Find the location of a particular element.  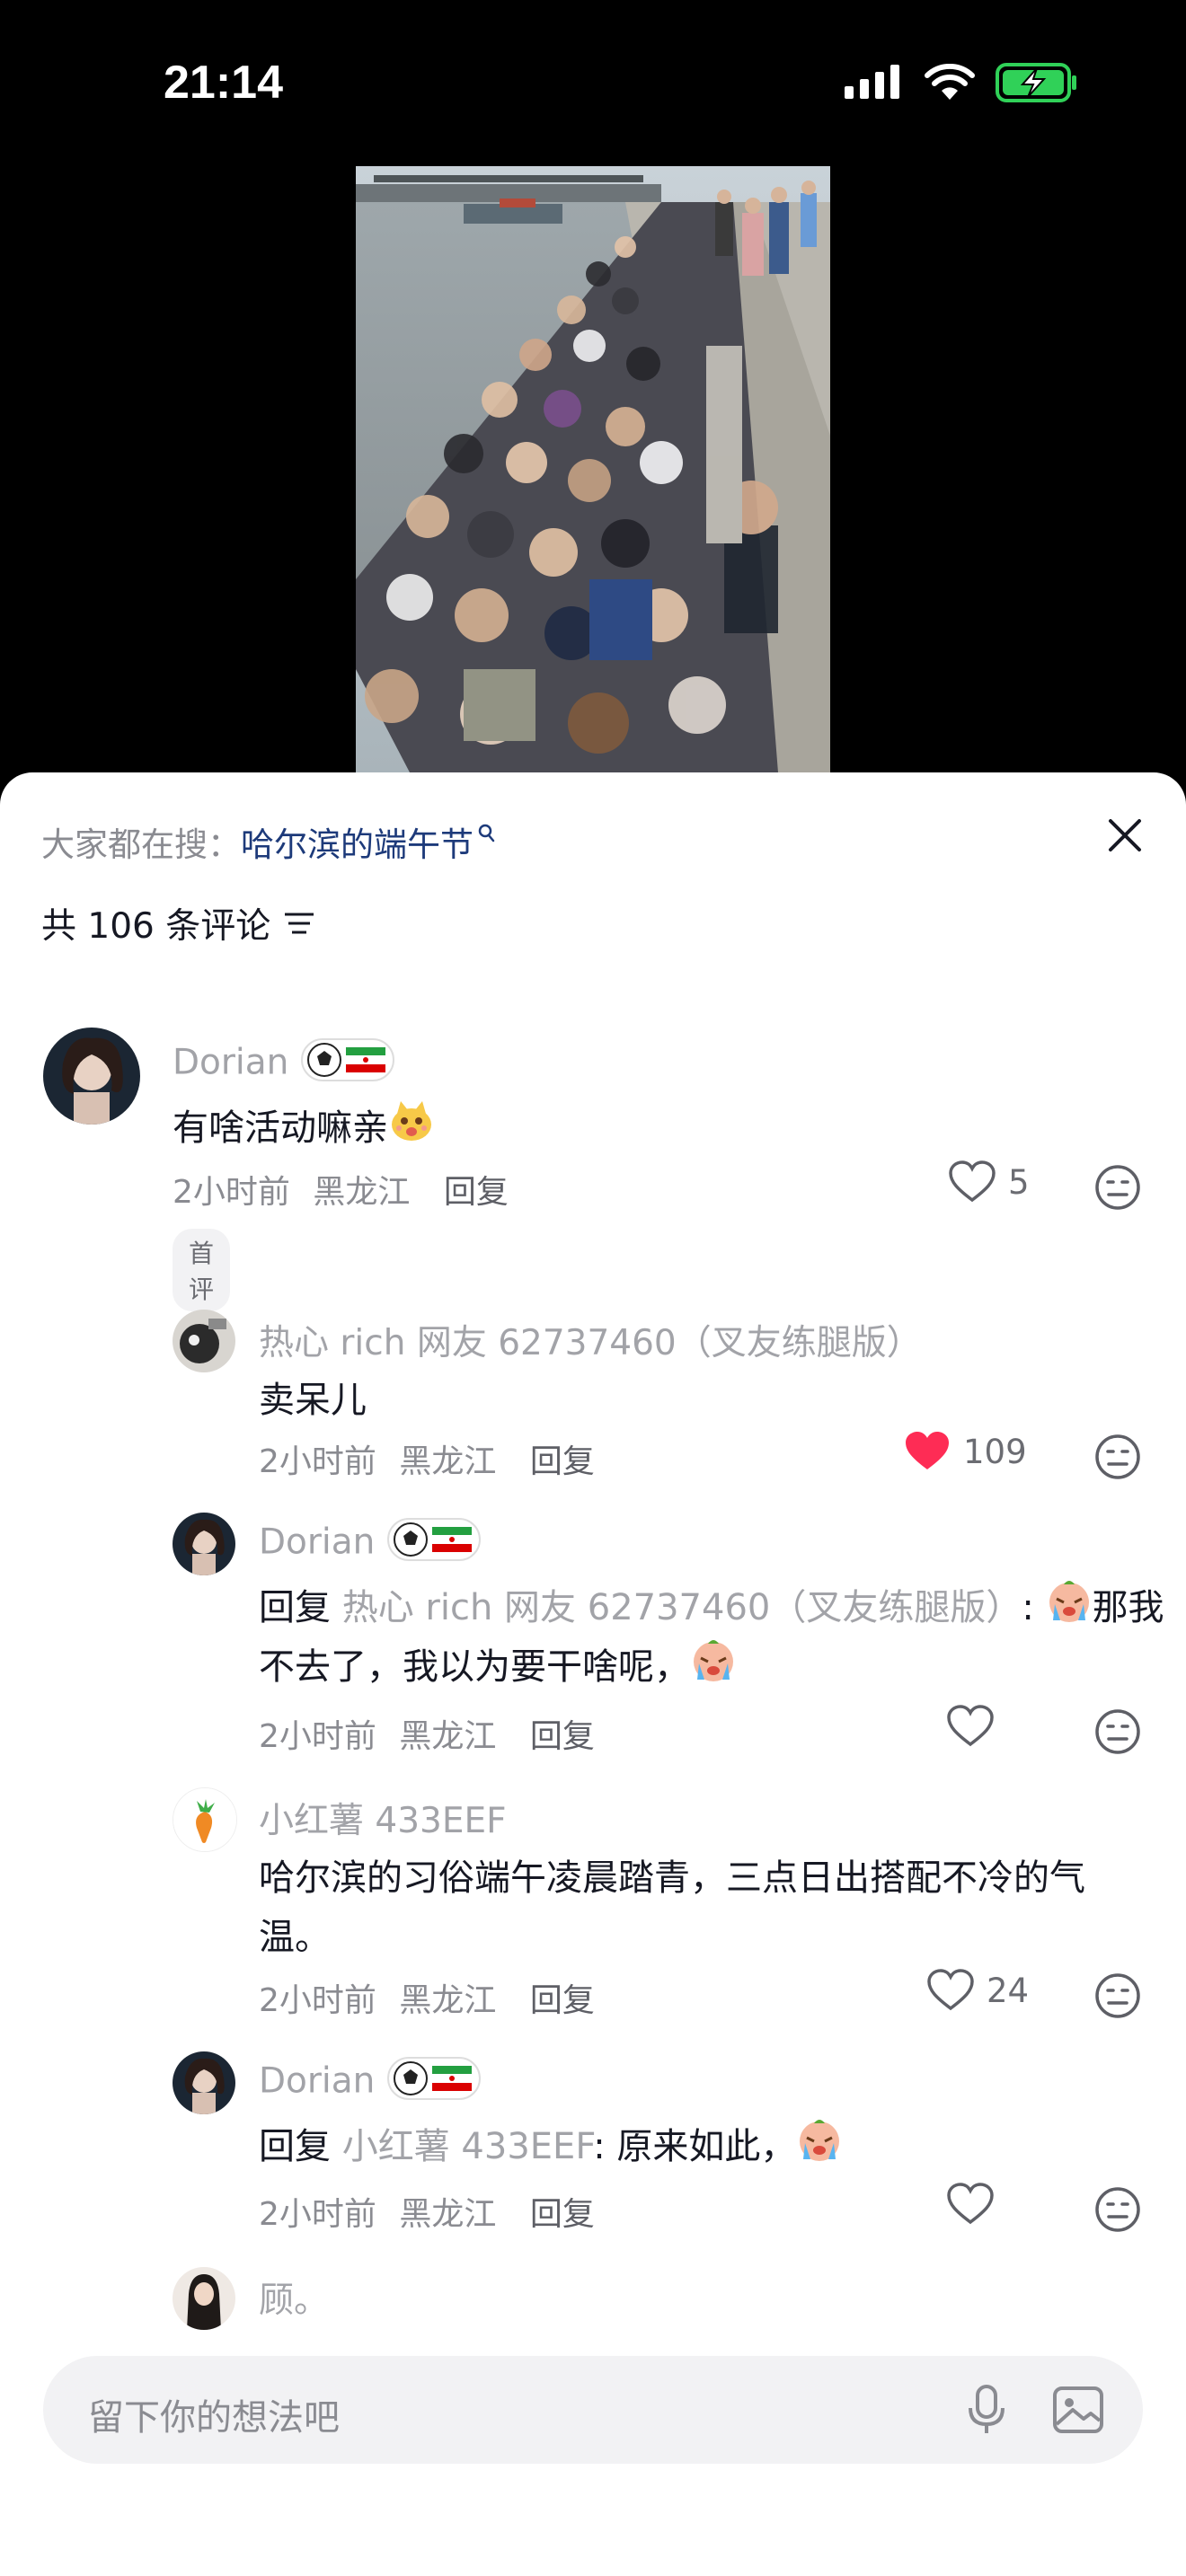

search-term: 哈尔滨的端午节 is located at coordinates (357, 844).